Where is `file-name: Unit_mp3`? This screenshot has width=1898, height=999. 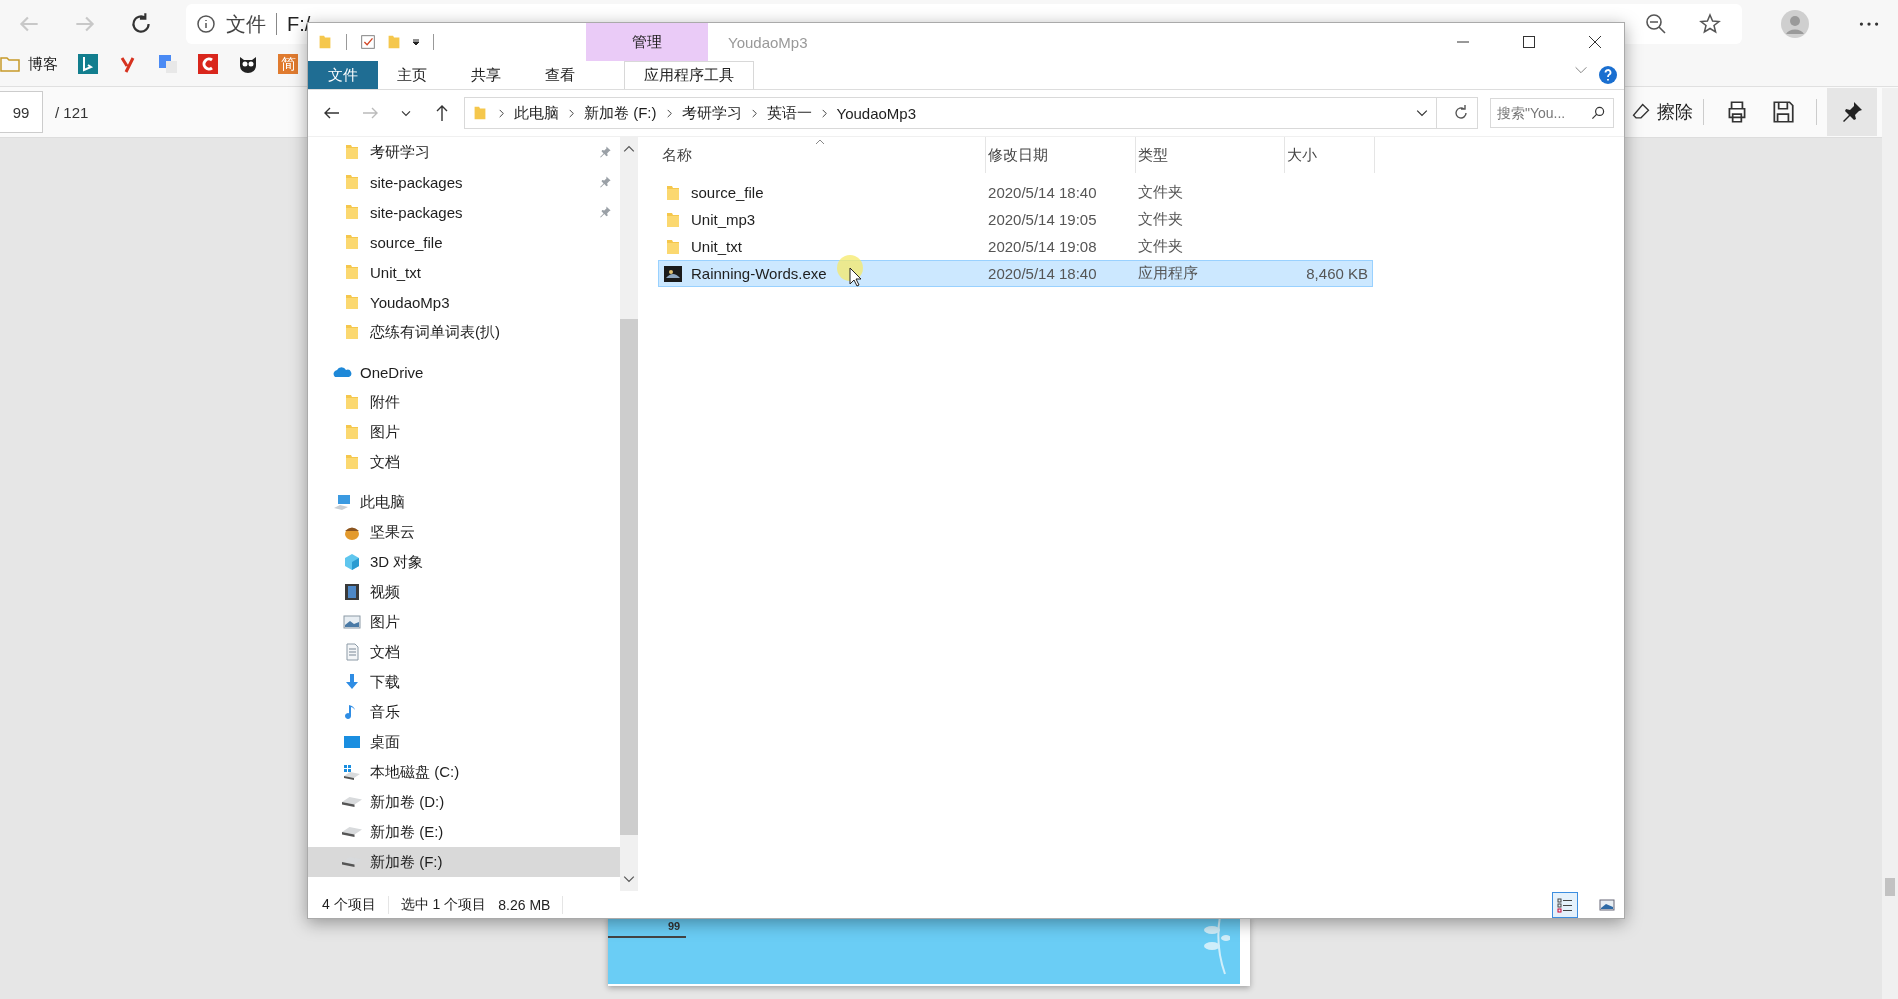
file-name: Unit_mp3 is located at coordinates (723, 219).